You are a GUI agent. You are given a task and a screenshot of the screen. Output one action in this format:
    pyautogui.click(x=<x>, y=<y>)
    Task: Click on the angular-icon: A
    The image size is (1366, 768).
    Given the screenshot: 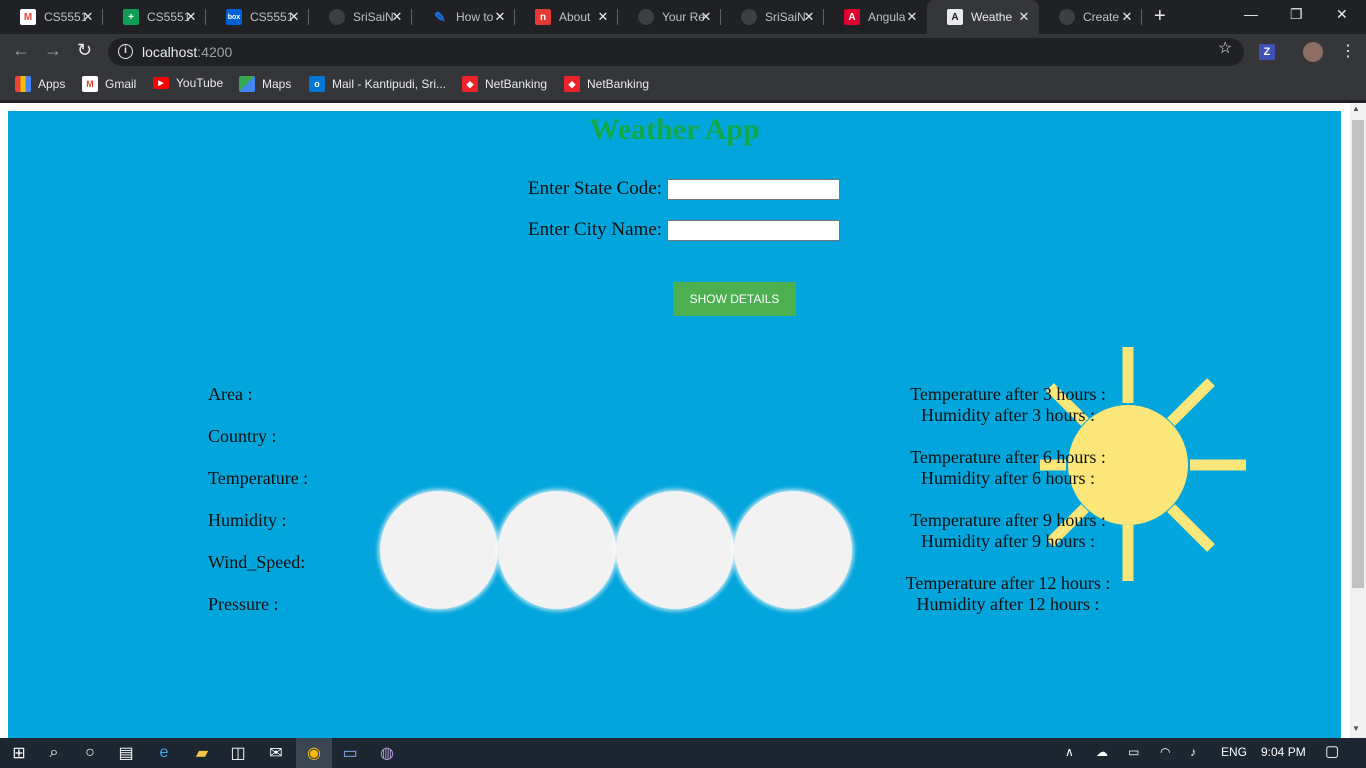 What is the action you would take?
    pyautogui.click(x=852, y=17)
    